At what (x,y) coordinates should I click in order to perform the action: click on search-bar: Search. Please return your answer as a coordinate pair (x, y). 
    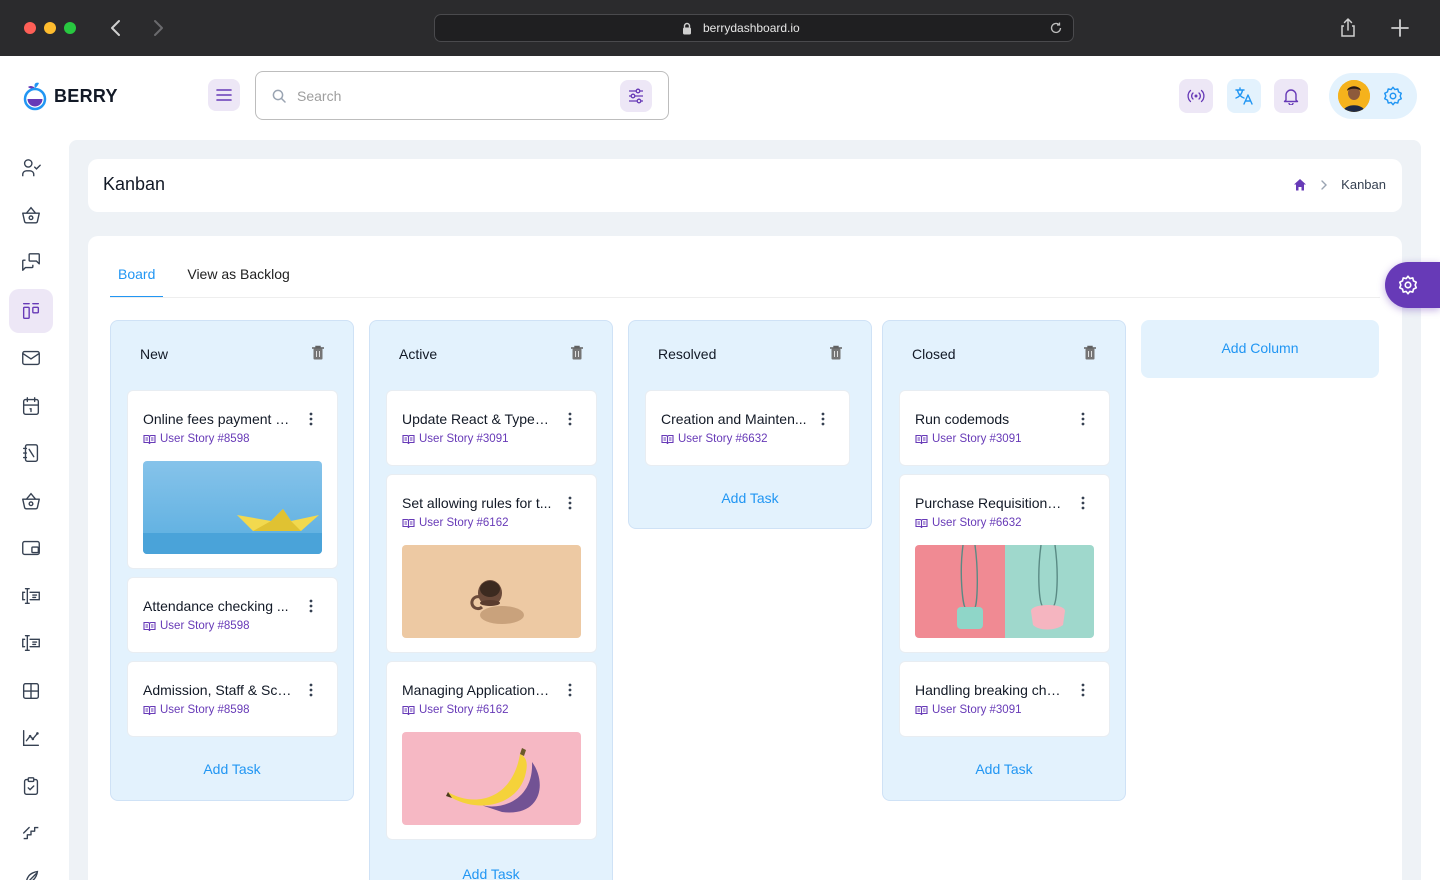
    Looking at the image, I should click on (462, 95).